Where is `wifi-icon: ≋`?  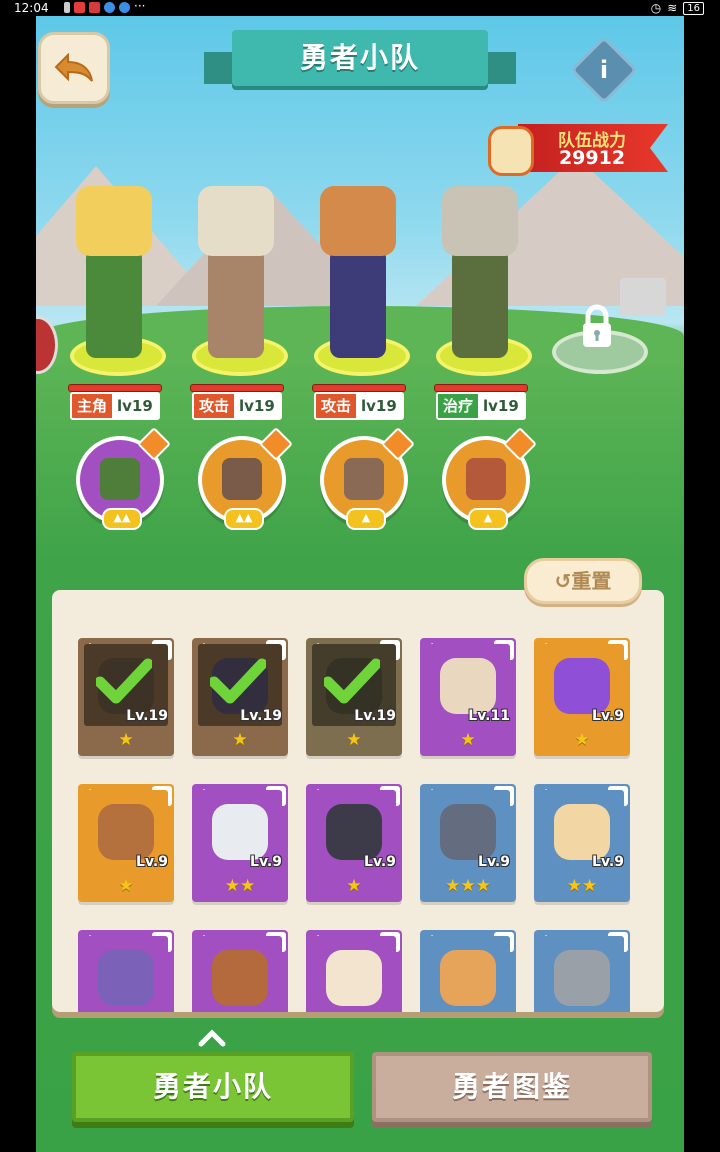 wifi-icon: ≋ is located at coordinates (672, 8).